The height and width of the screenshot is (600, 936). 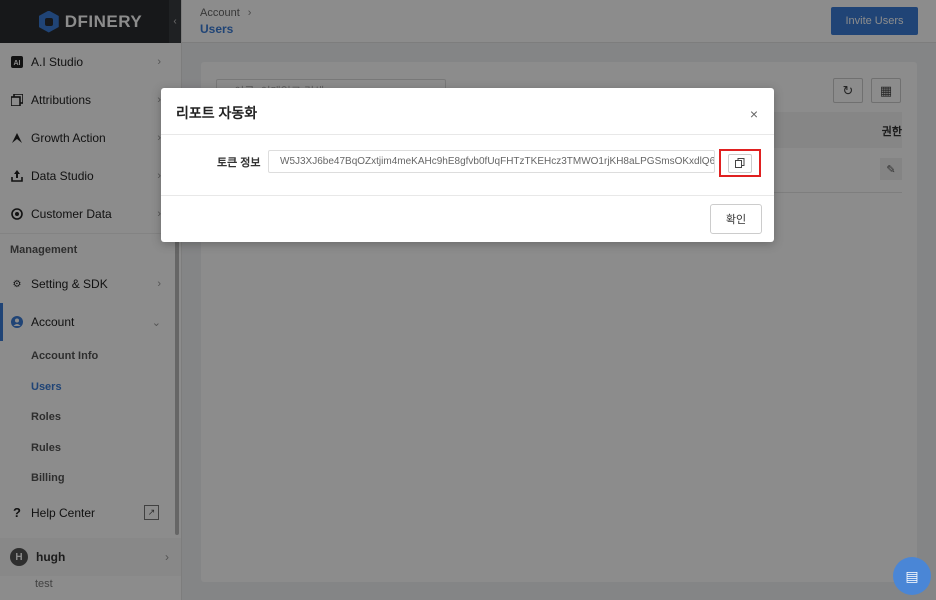 I want to click on chat-icon: ▤, so click(x=912, y=575).